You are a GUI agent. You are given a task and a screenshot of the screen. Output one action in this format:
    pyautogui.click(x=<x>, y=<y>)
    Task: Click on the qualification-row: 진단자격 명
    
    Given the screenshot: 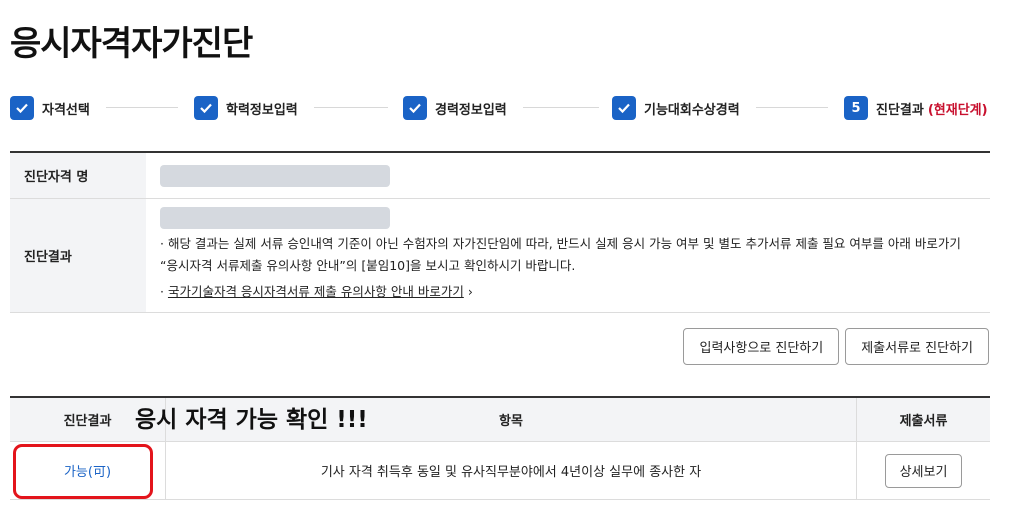 What is the action you would take?
    pyautogui.click(x=500, y=176)
    